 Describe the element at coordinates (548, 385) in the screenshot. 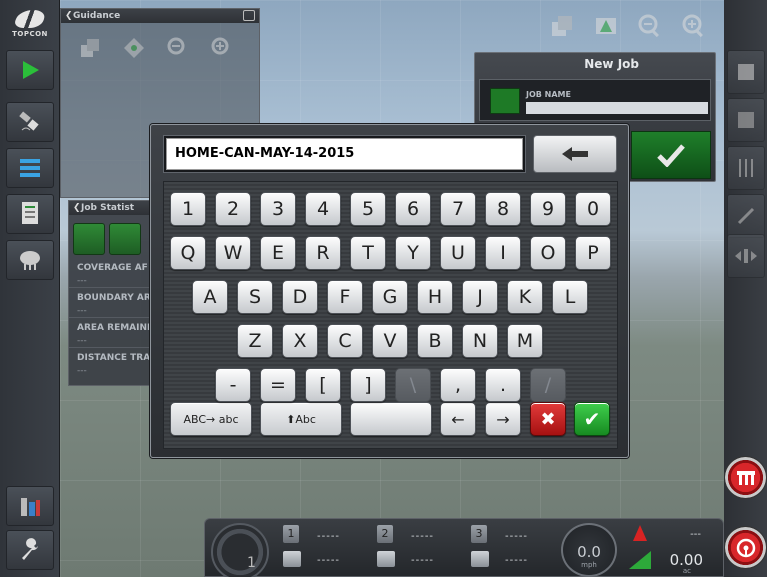

I see `symbol-key: /` at that location.